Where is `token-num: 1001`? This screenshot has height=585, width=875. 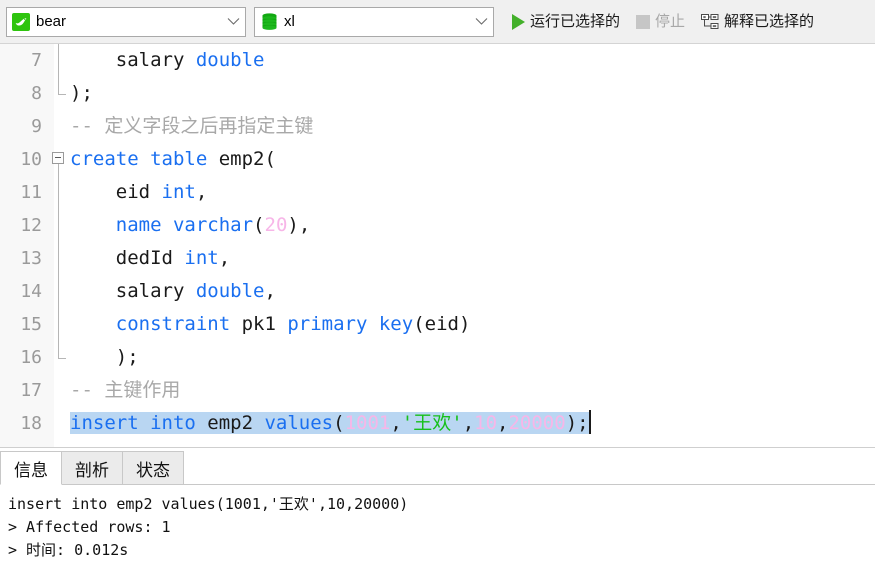 token-num: 1001 is located at coordinates (367, 423).